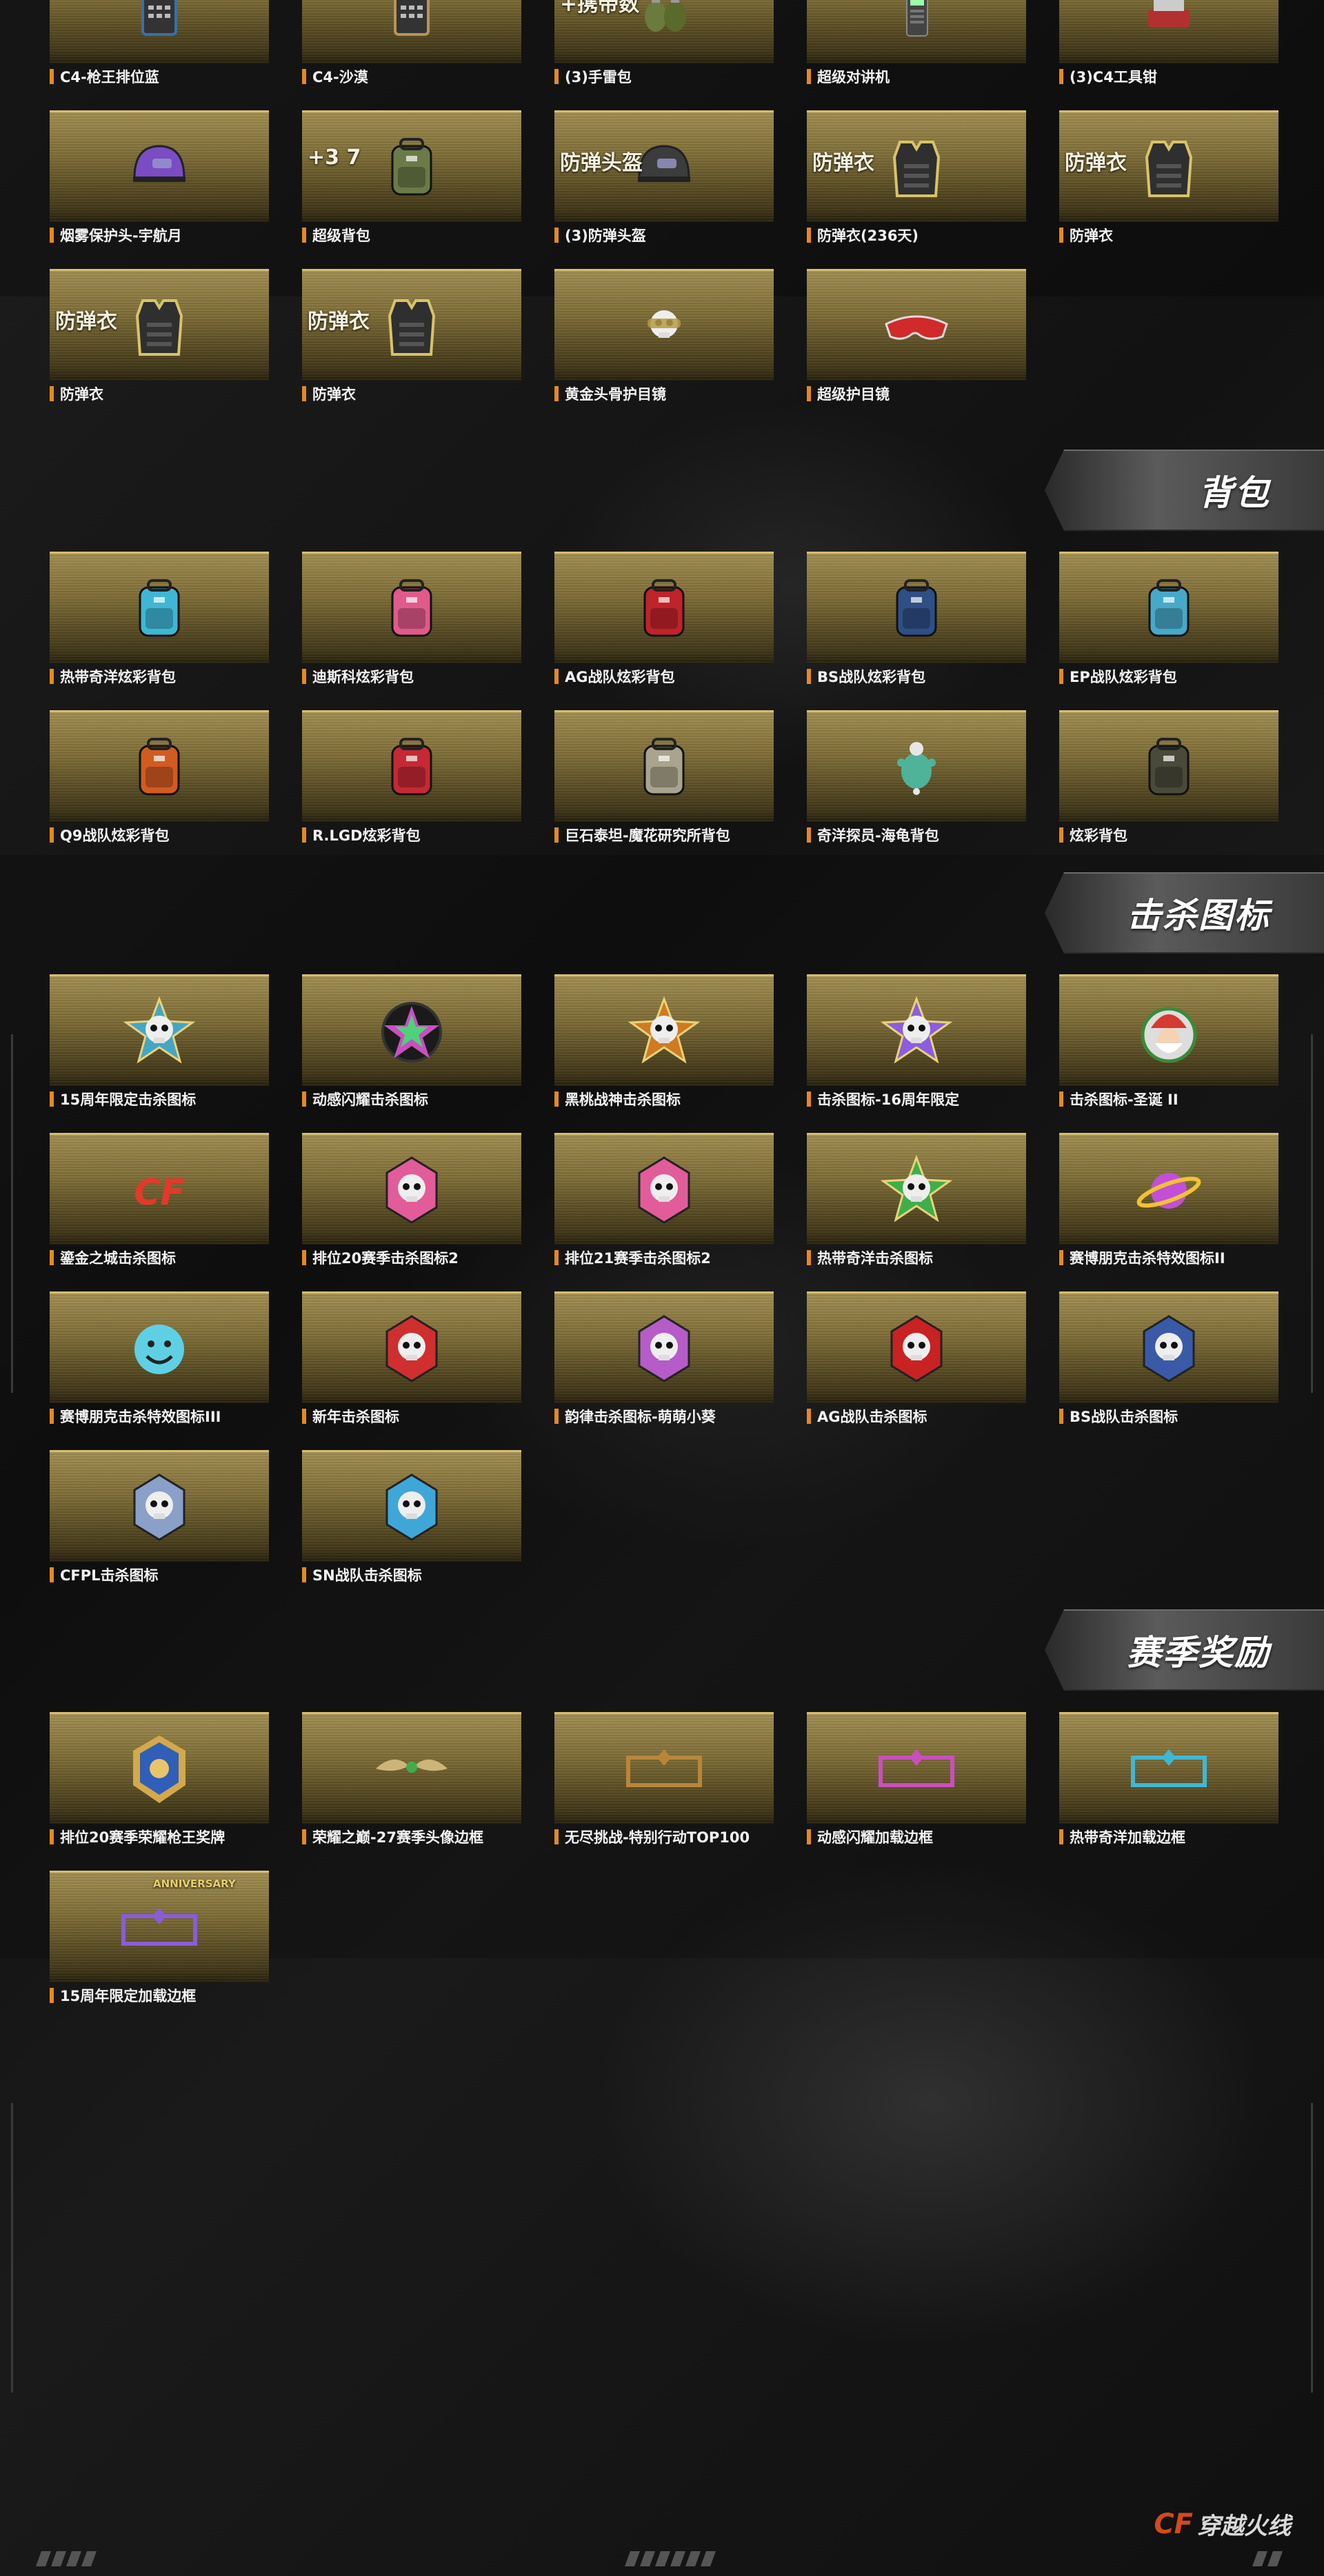  Describe the element at coordinates (664, 394) in the screenshot. I see `item-label: 黄金头骨护目镜` at that location.